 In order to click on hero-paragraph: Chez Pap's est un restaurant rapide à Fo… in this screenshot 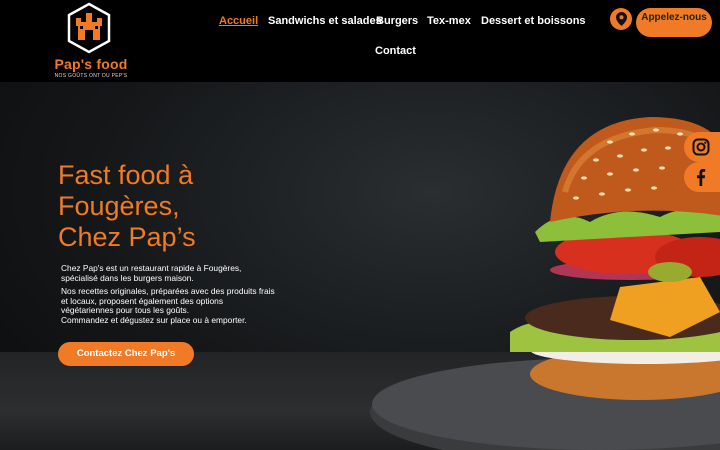, I will do `click(151, 273)`.